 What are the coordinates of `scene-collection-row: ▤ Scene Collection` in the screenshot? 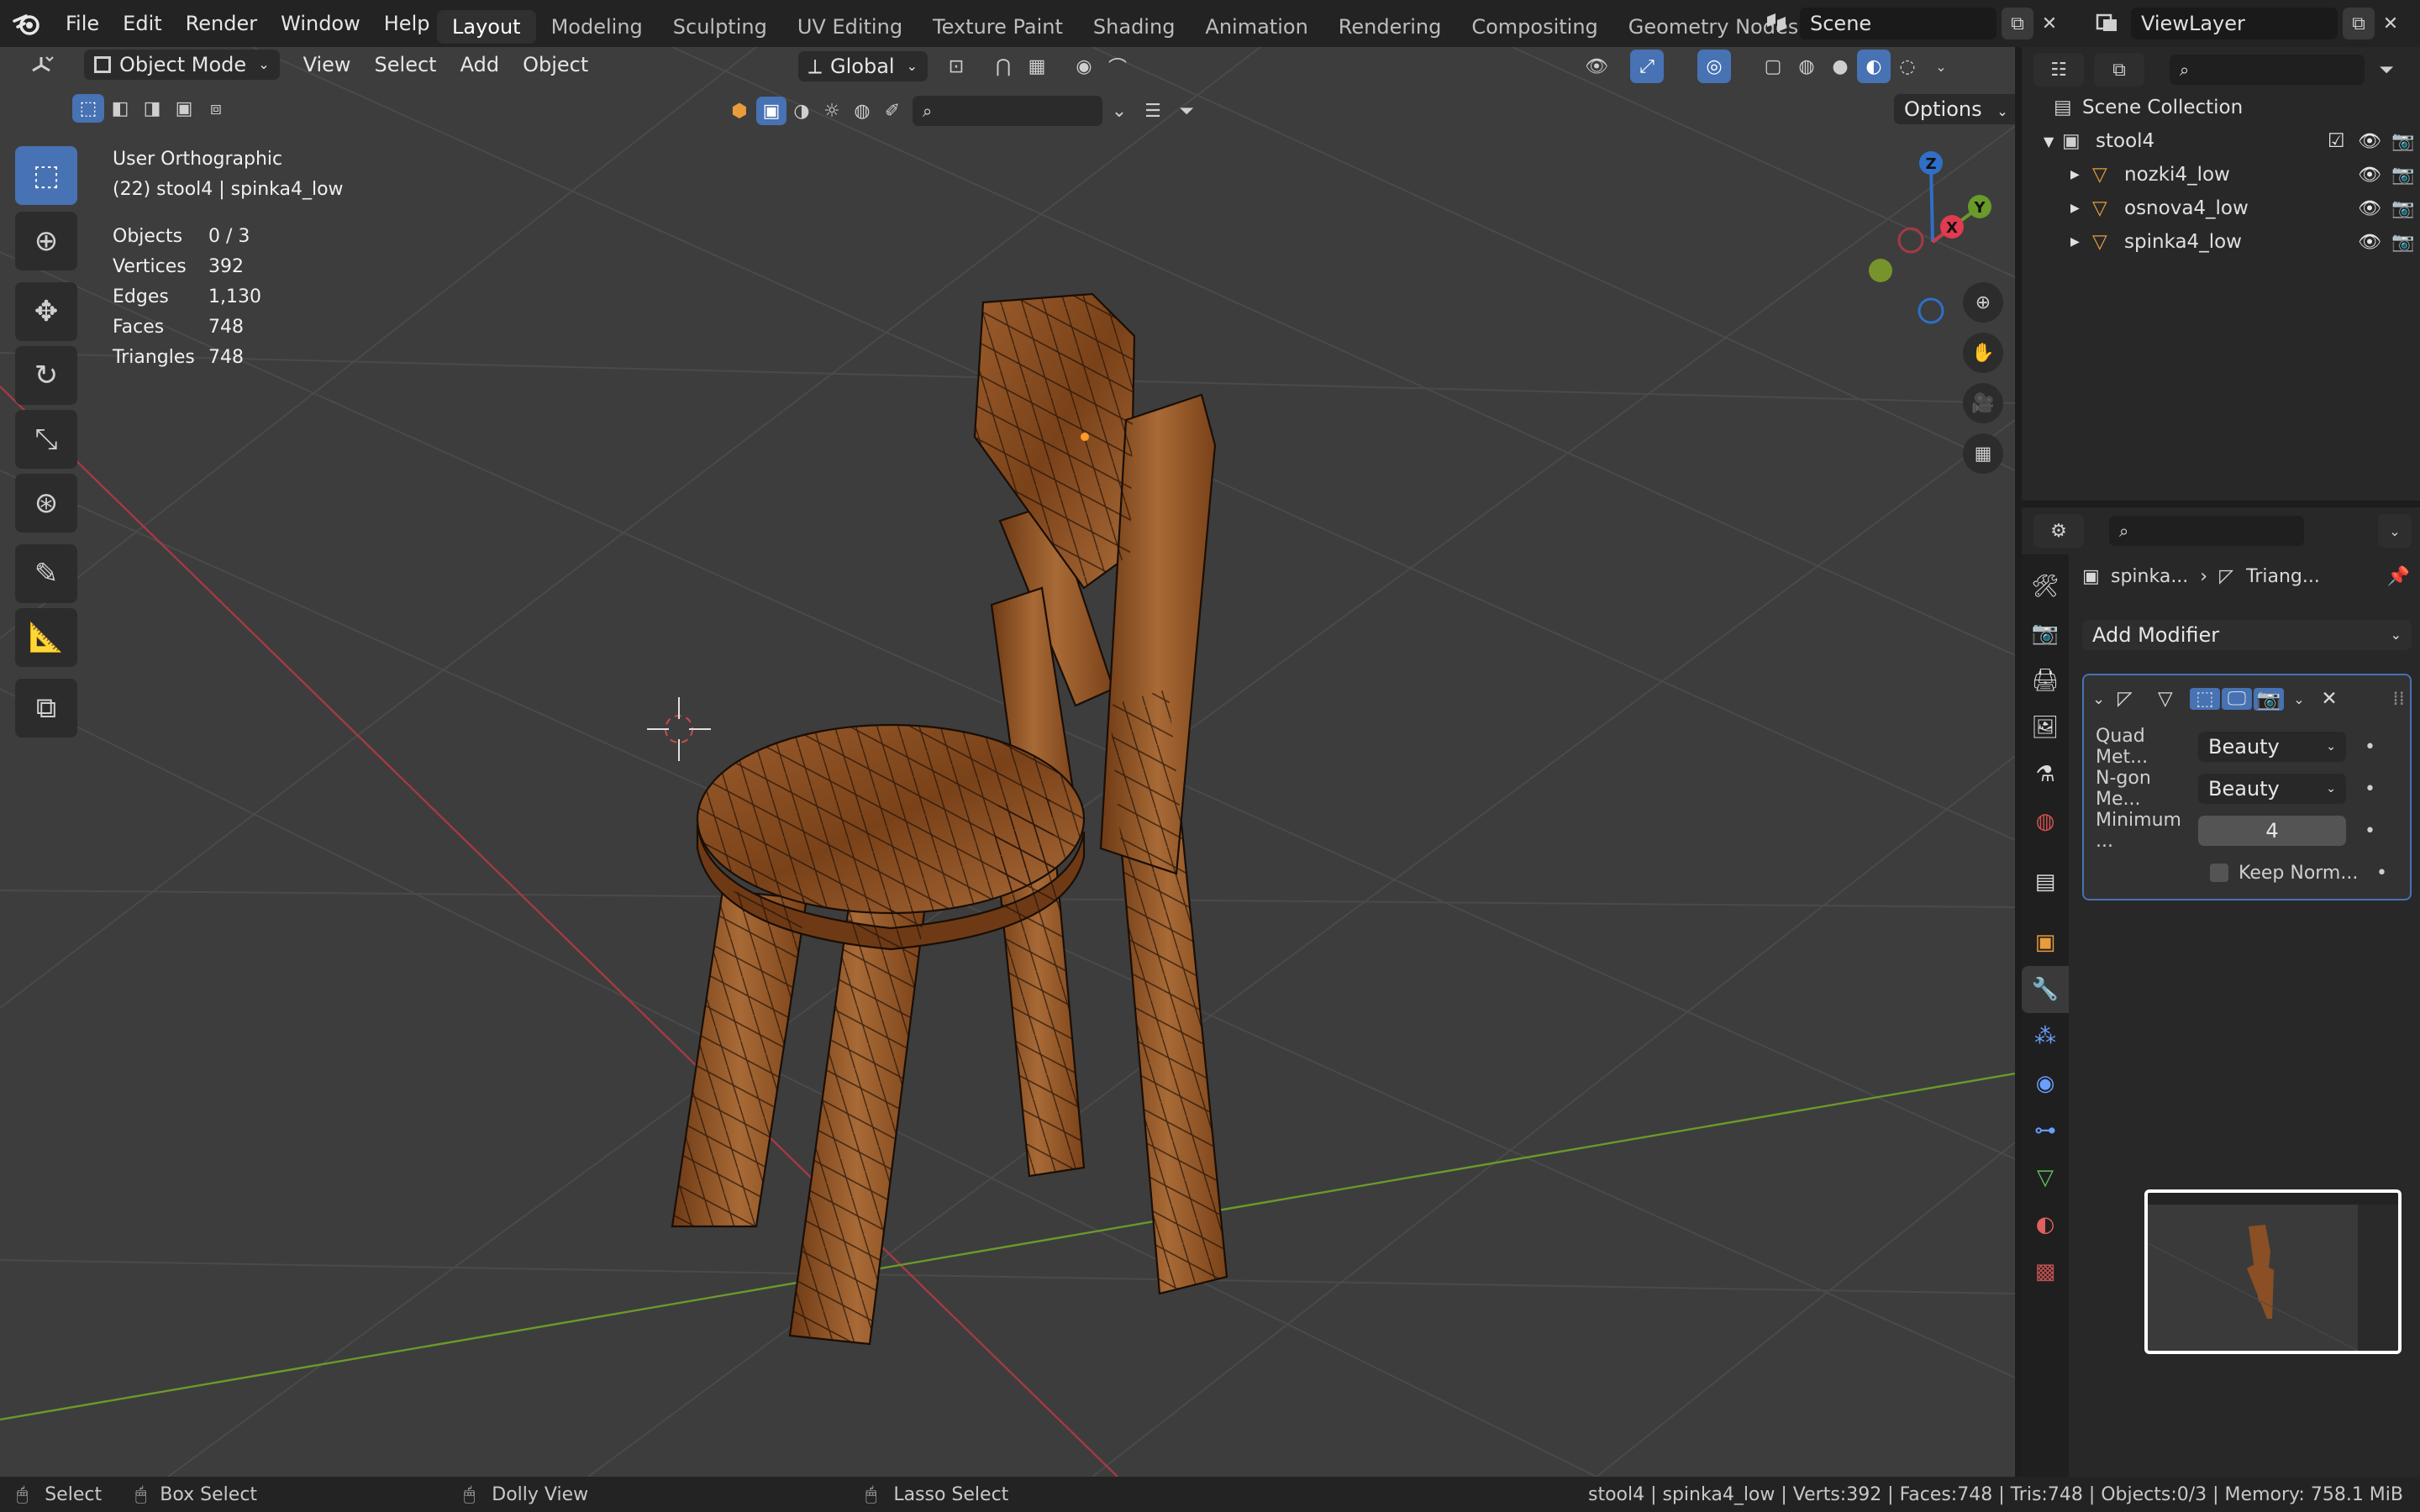 It's located at (2221, 107).